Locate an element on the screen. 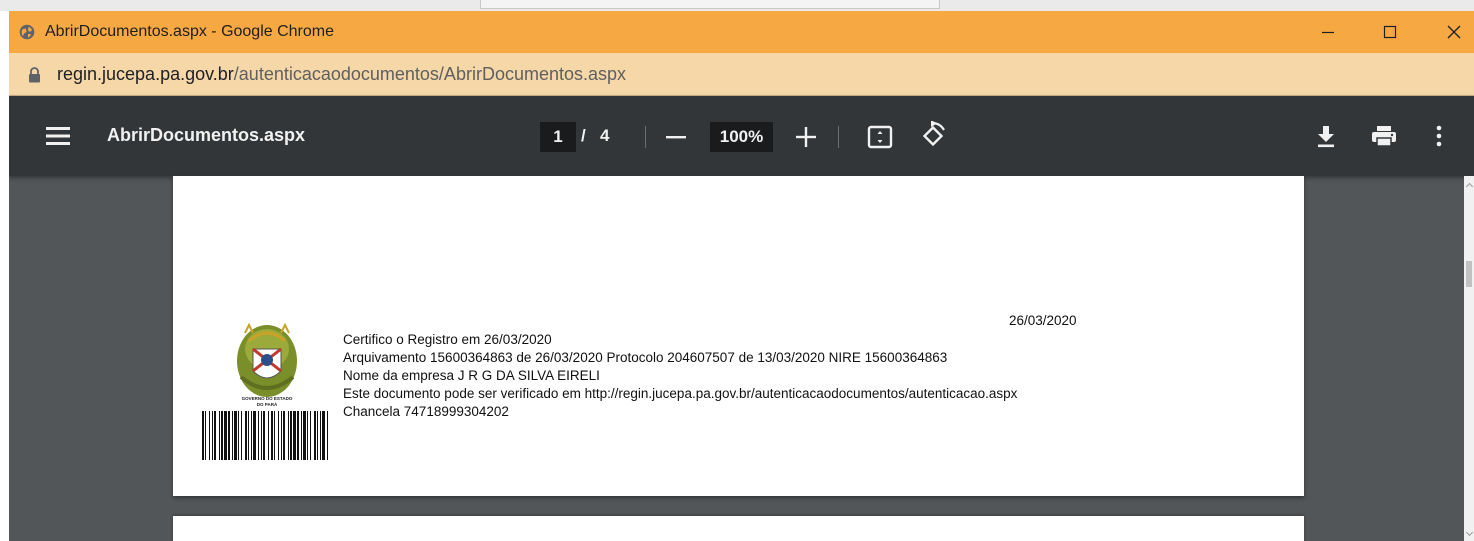  page-total: 4 is located at coordinates (605, 135).